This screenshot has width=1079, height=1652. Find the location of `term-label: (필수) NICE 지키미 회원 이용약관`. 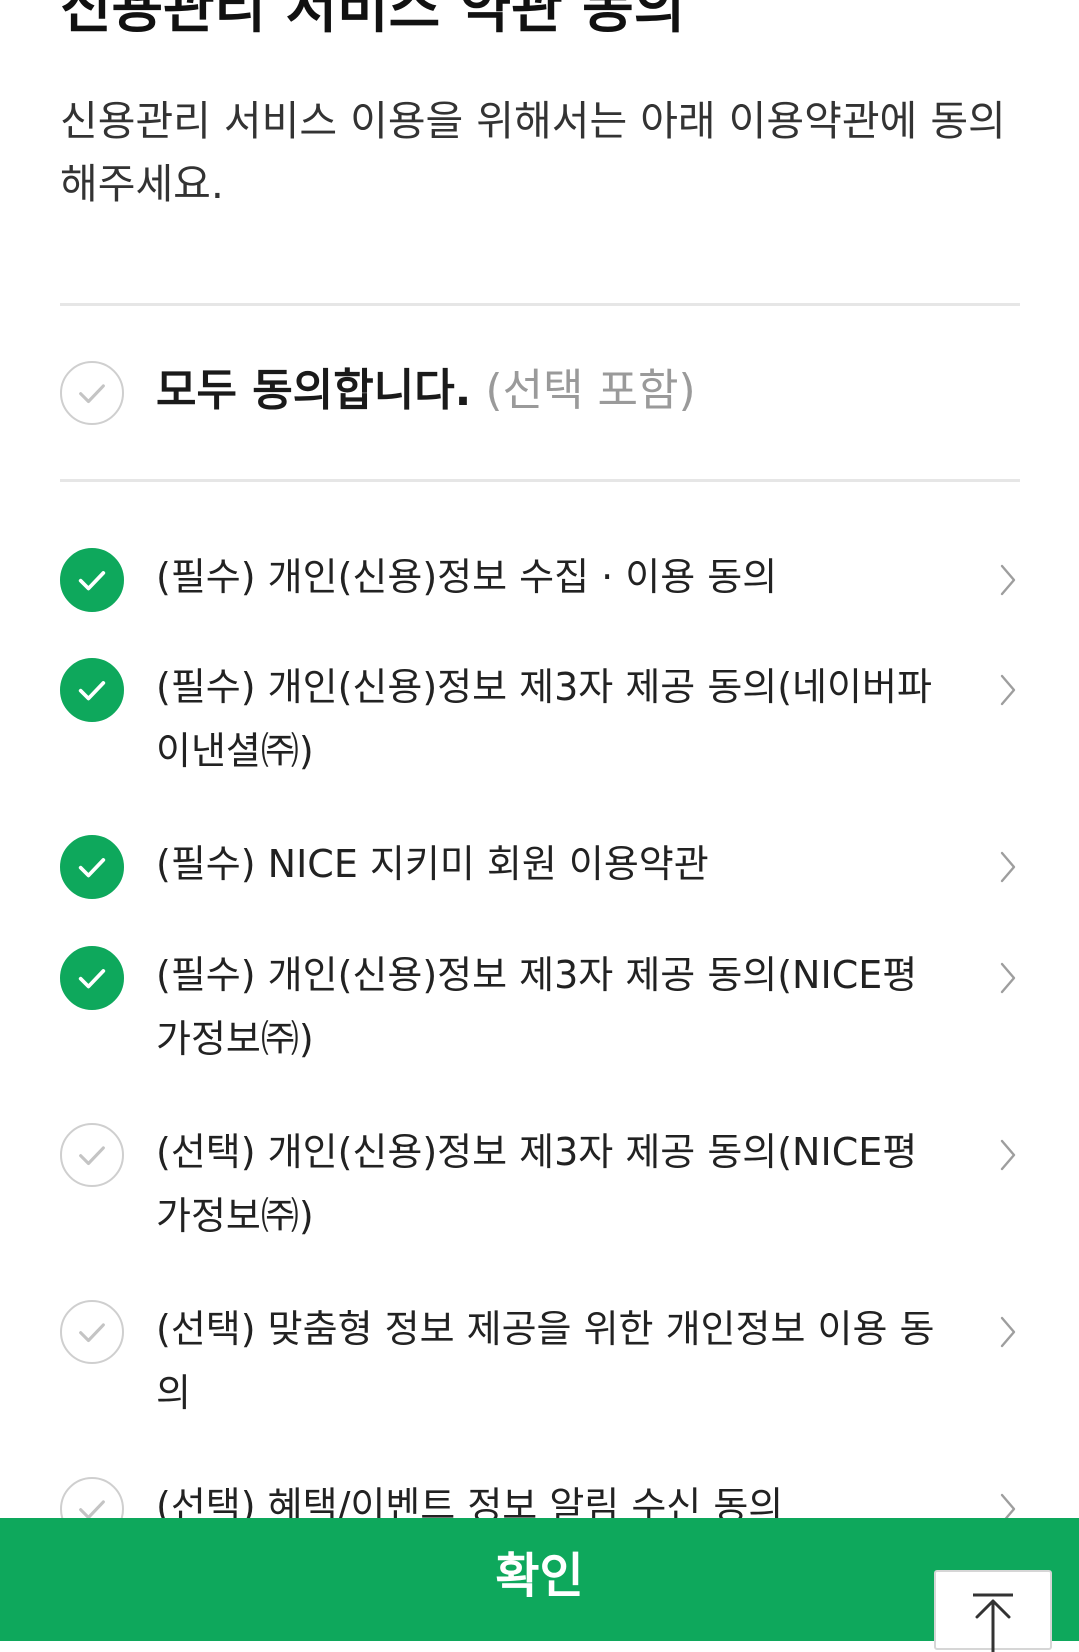

term-label: (필수) NICE 지키미 회원 이용약관 is located at coordinates (432, 864).